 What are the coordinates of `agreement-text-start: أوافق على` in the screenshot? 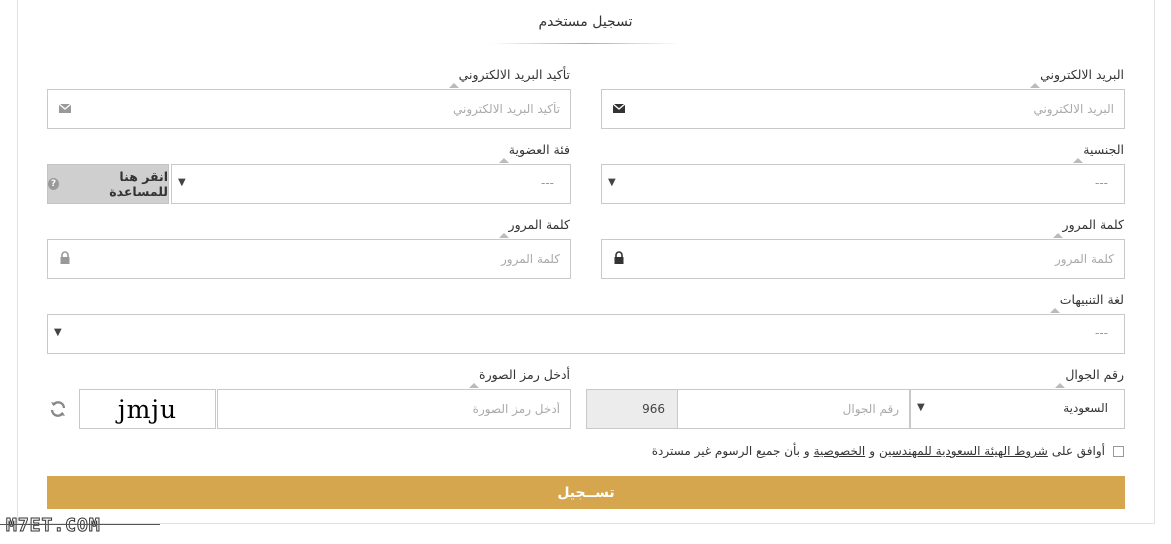 It's located at (1078, 451).